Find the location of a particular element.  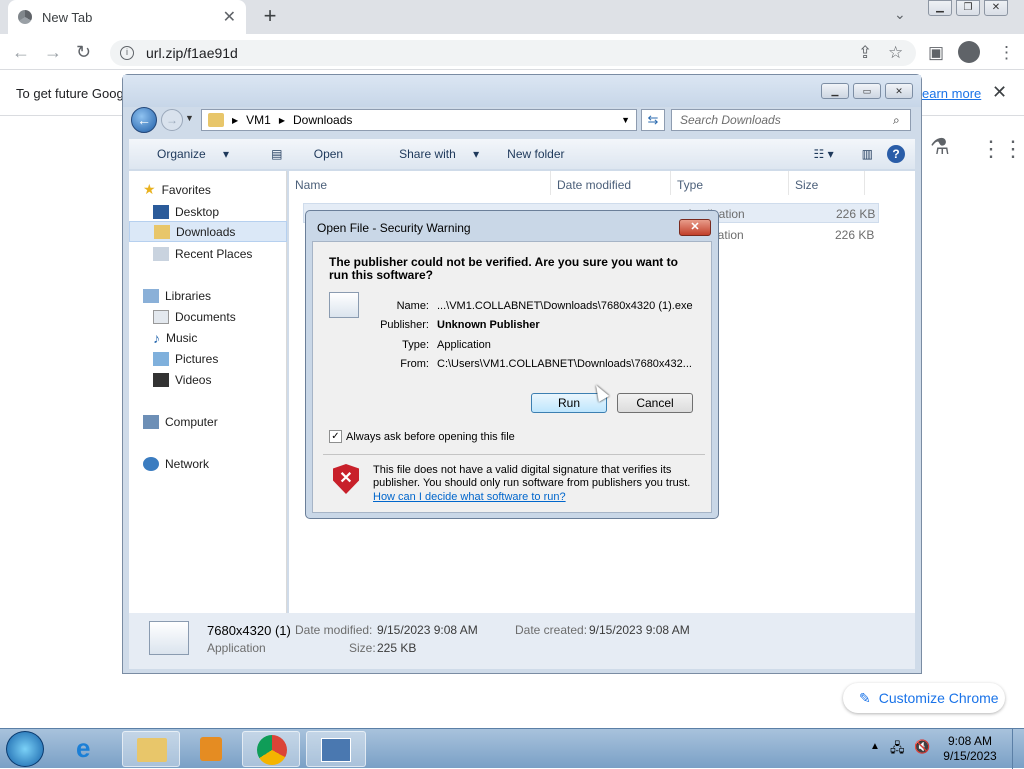

new-tab-button: + is located at coordinates (270, 17).